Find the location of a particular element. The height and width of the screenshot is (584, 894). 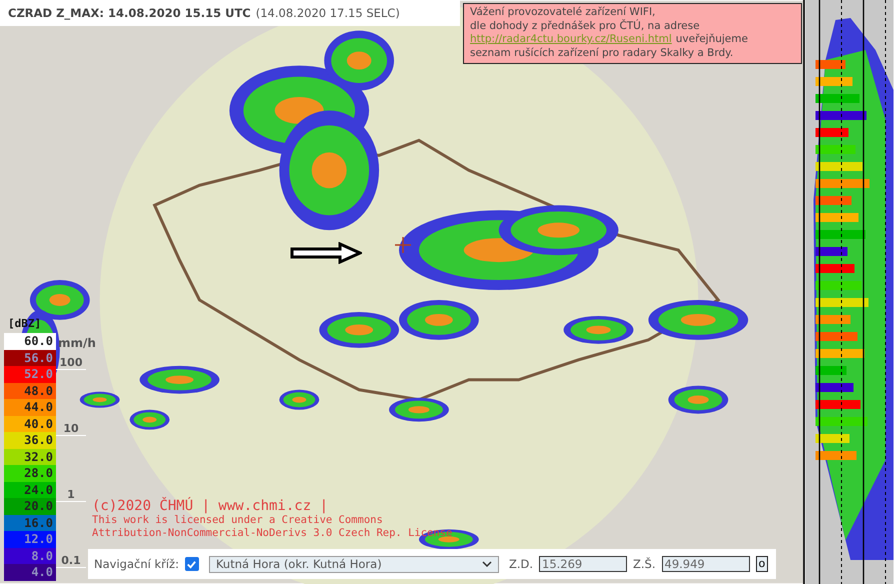

go-button: o is located at coordinates (762, 564).